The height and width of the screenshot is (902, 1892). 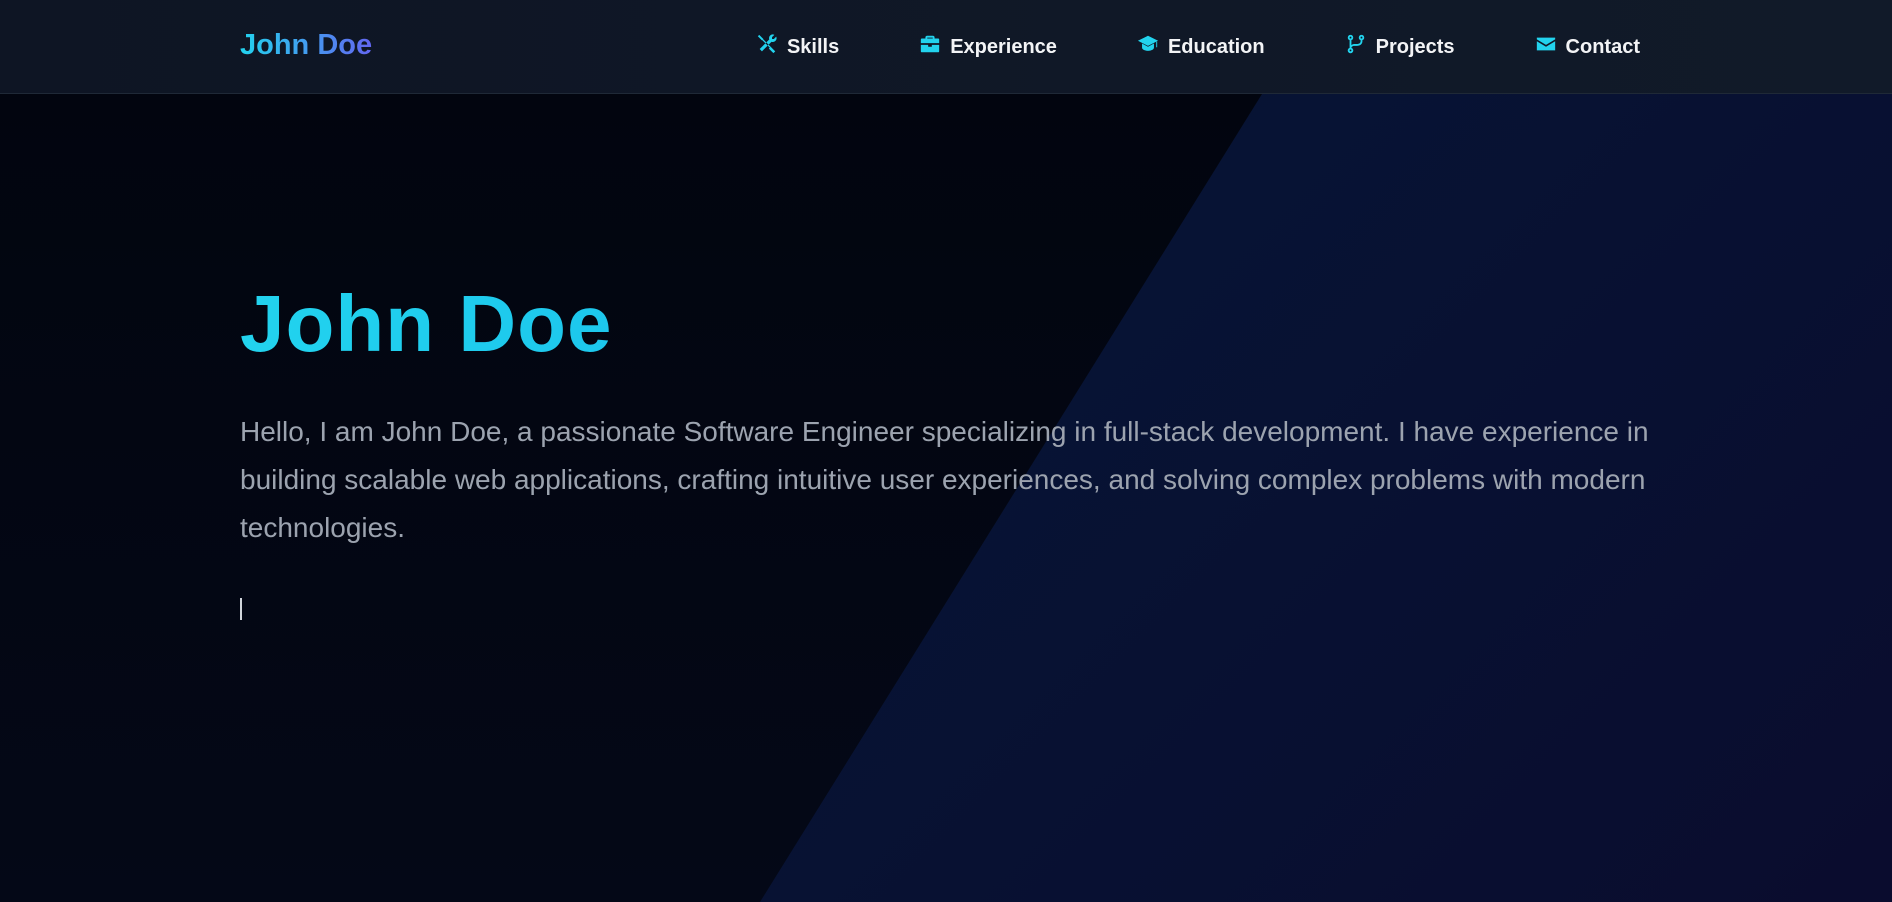 What do you see at coordinates (767, 47) in the screenshot?
I see `tools-icon` at bounding box center [767, 47].